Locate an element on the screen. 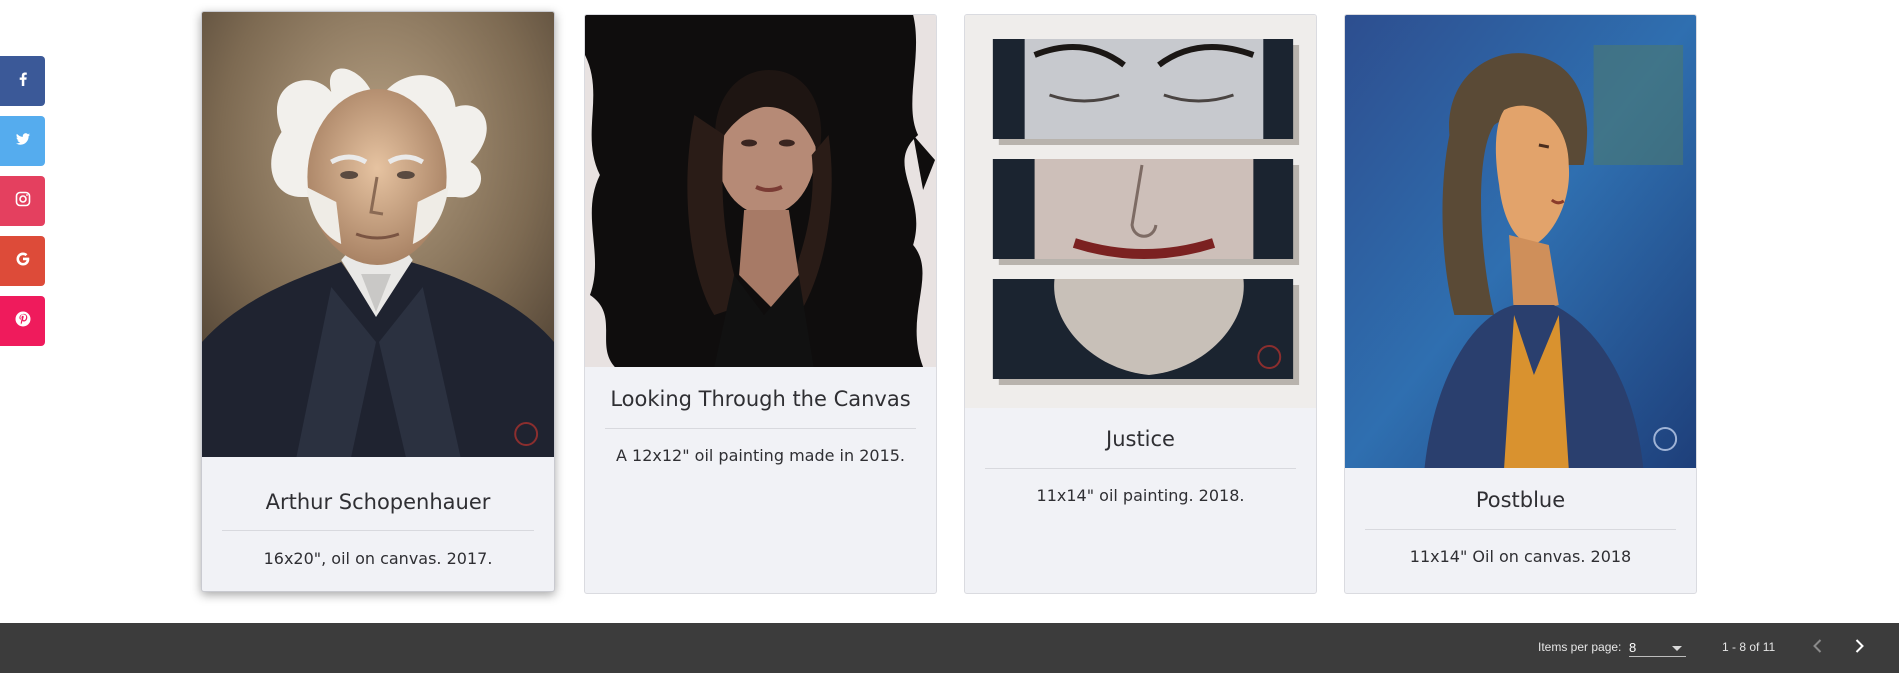 The image size is (1899, 673). twitter-icon is located at coordinates (23, 141).